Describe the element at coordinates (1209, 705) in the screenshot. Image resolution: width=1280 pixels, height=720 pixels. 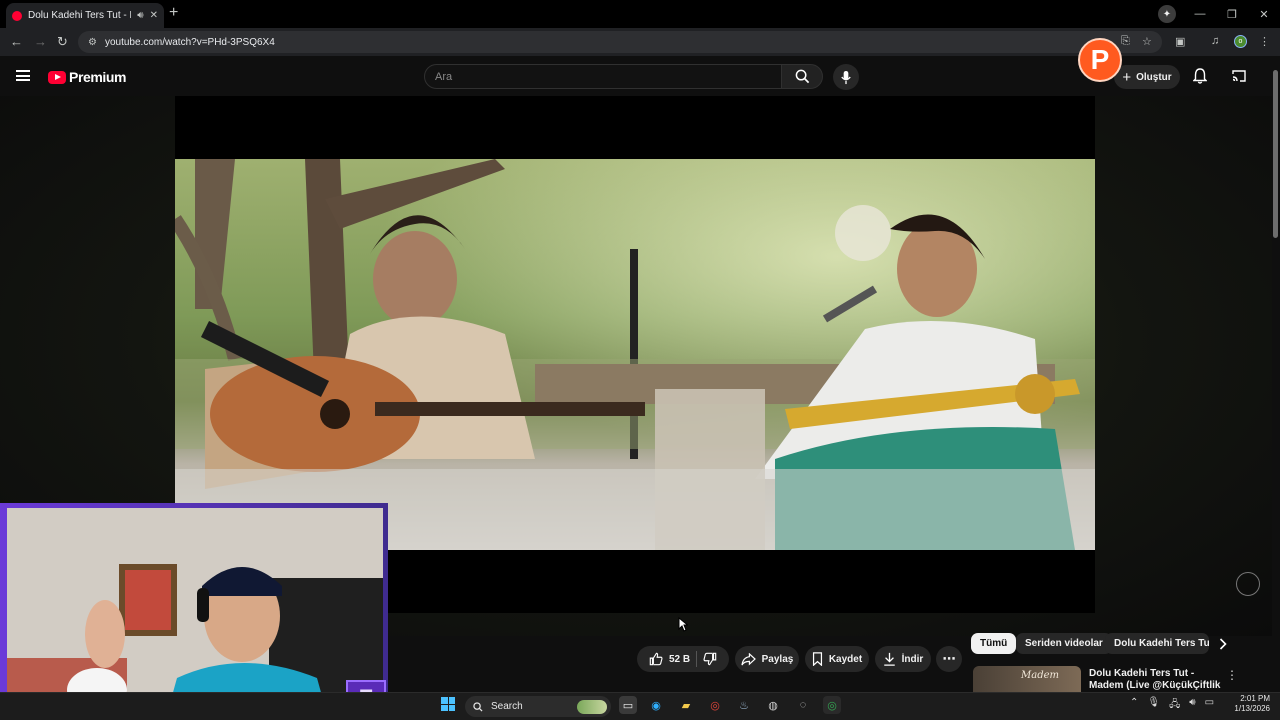
I see `battery-icon: ▭` at that location.